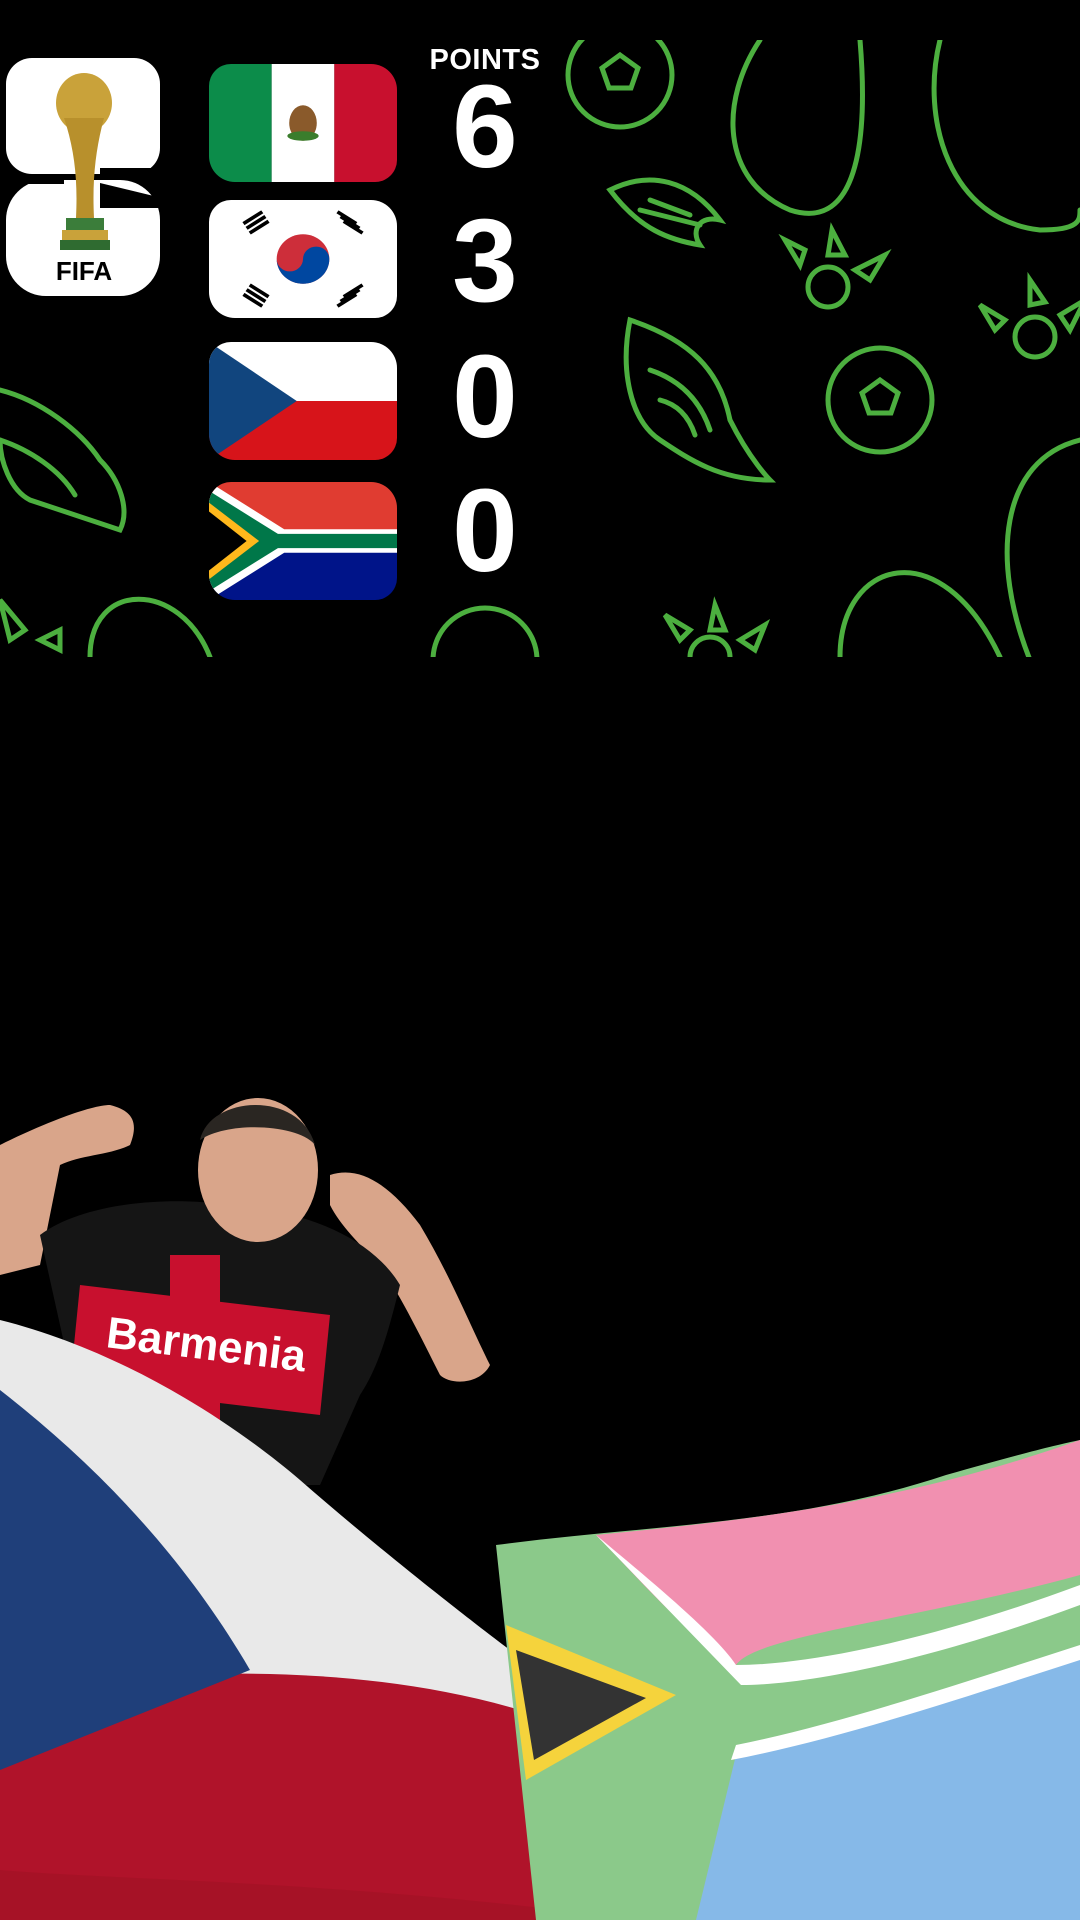 Image resolution: width=1080 pixels, height=1920 pixels. What do you see at coordinates (485, 531) in the screenshot?
I see `south-africa-points: 0` at bounding box center [485, 531].